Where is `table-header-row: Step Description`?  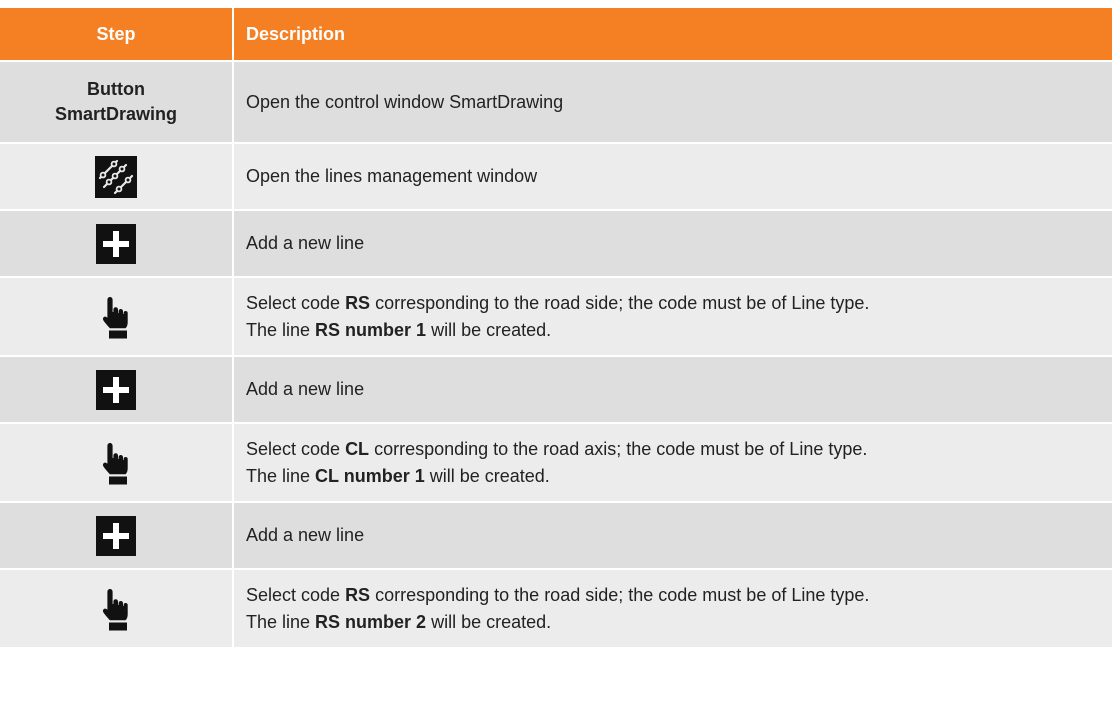 table-header-row: Step Description is located at coordinates (556, 35).